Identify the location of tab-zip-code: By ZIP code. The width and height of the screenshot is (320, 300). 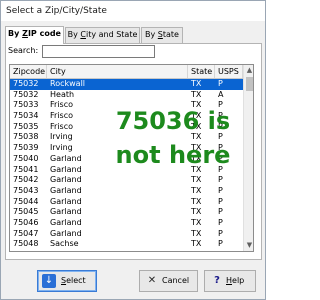
(34, 35).